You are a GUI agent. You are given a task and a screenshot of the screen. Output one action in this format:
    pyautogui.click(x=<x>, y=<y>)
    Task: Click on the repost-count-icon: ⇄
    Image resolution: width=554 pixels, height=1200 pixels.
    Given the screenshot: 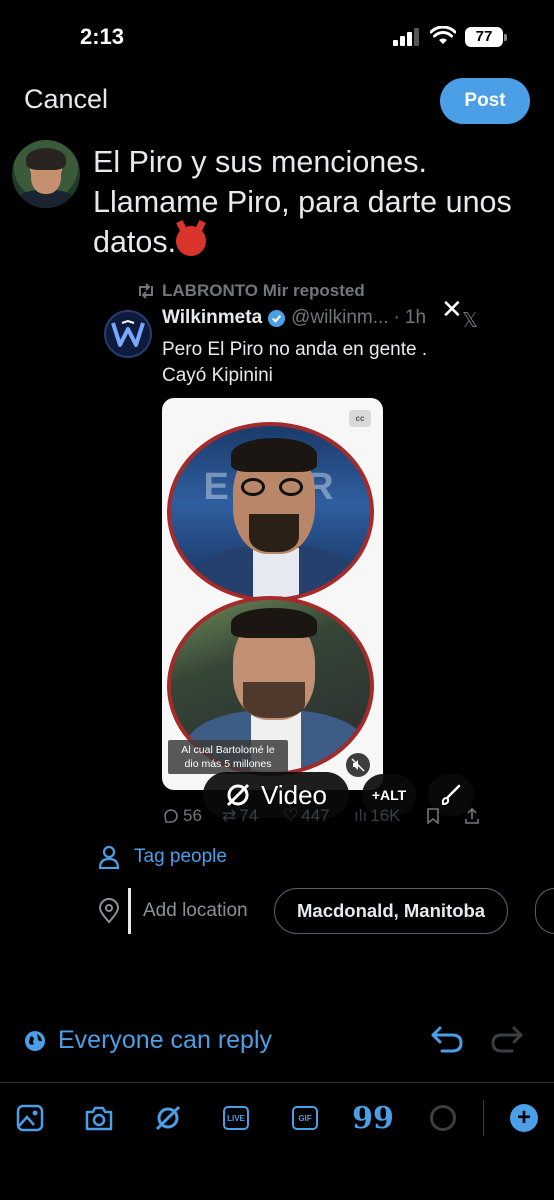 What is the action you would take?
    pyautogui.click(x=229, y=815)
    